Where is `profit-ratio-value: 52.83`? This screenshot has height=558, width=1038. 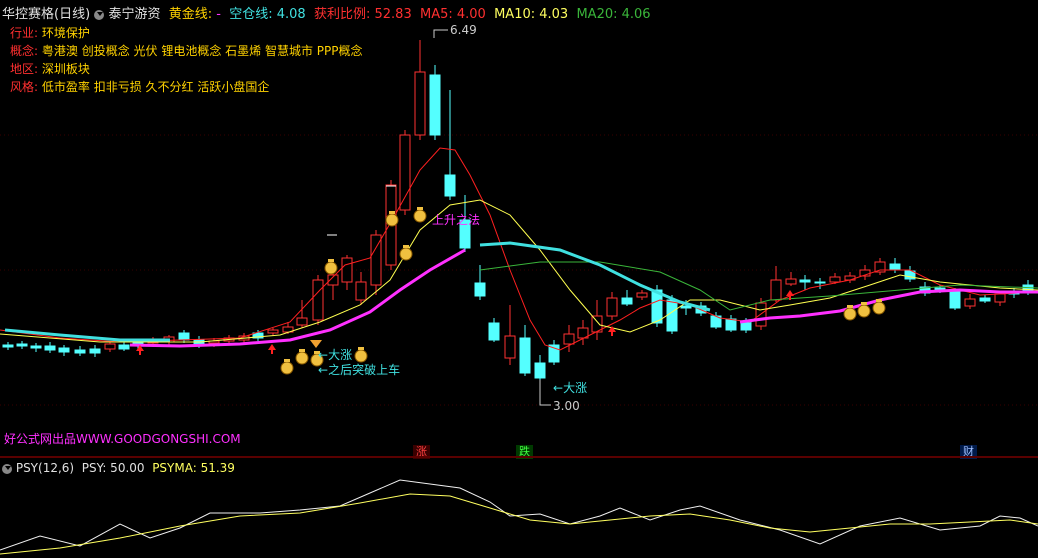
profit-ratio-value: 52.83 is located at coordinates (393, 14).